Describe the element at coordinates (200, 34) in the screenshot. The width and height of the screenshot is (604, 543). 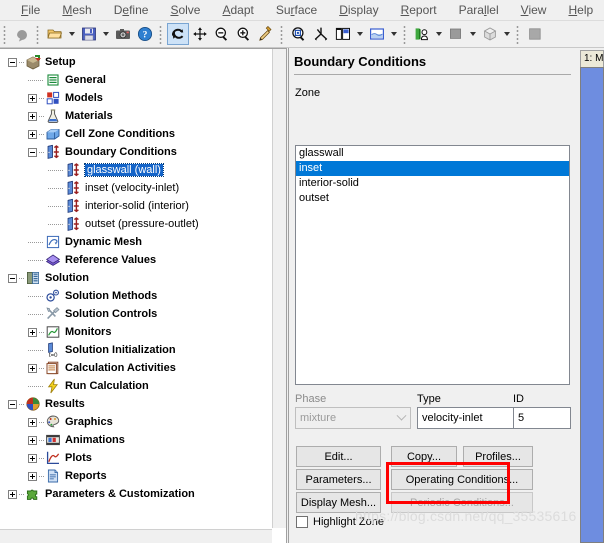
I see `pan-move-icon` at that location.